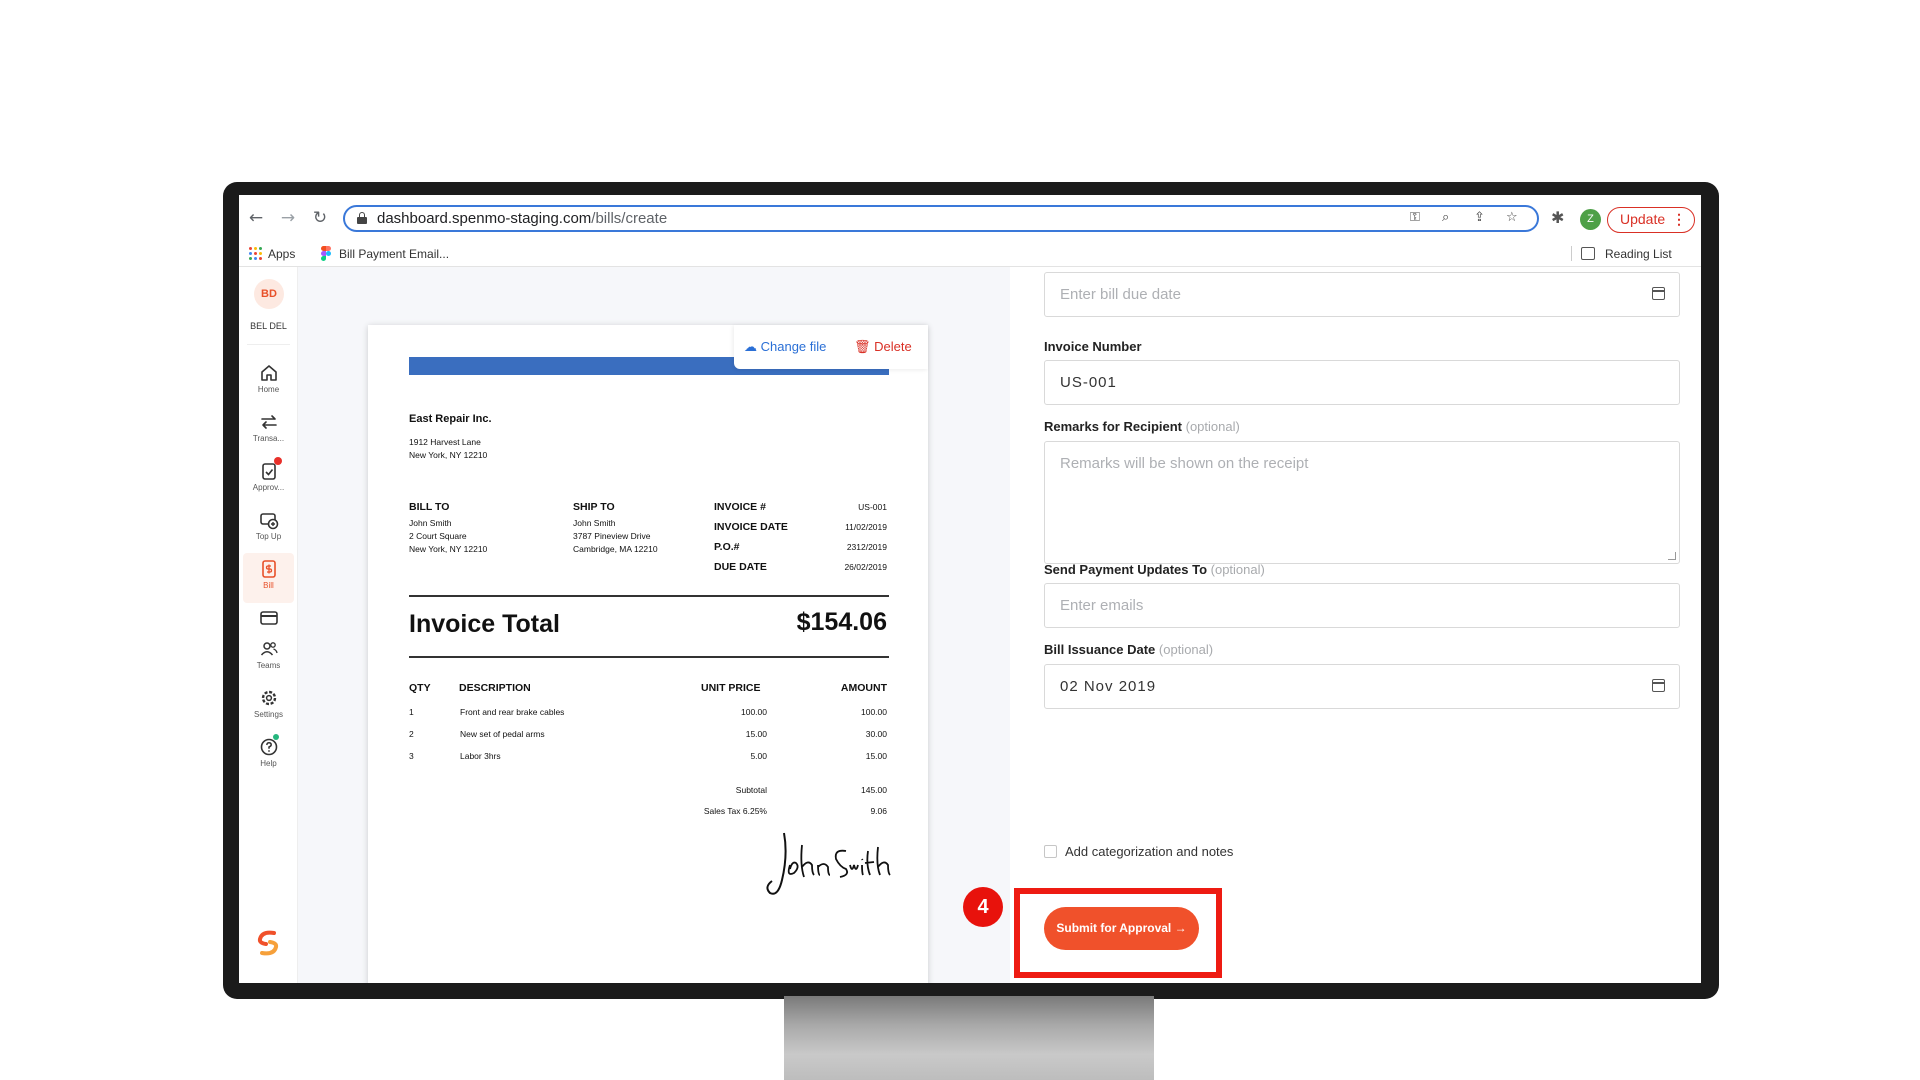 The width and height of the screenshot is (1920, 1080). What do you see at coordinates (1651, 220) in the screenshot?
I see `update-button: Update ⋮` at bounding box center [1651, 220].